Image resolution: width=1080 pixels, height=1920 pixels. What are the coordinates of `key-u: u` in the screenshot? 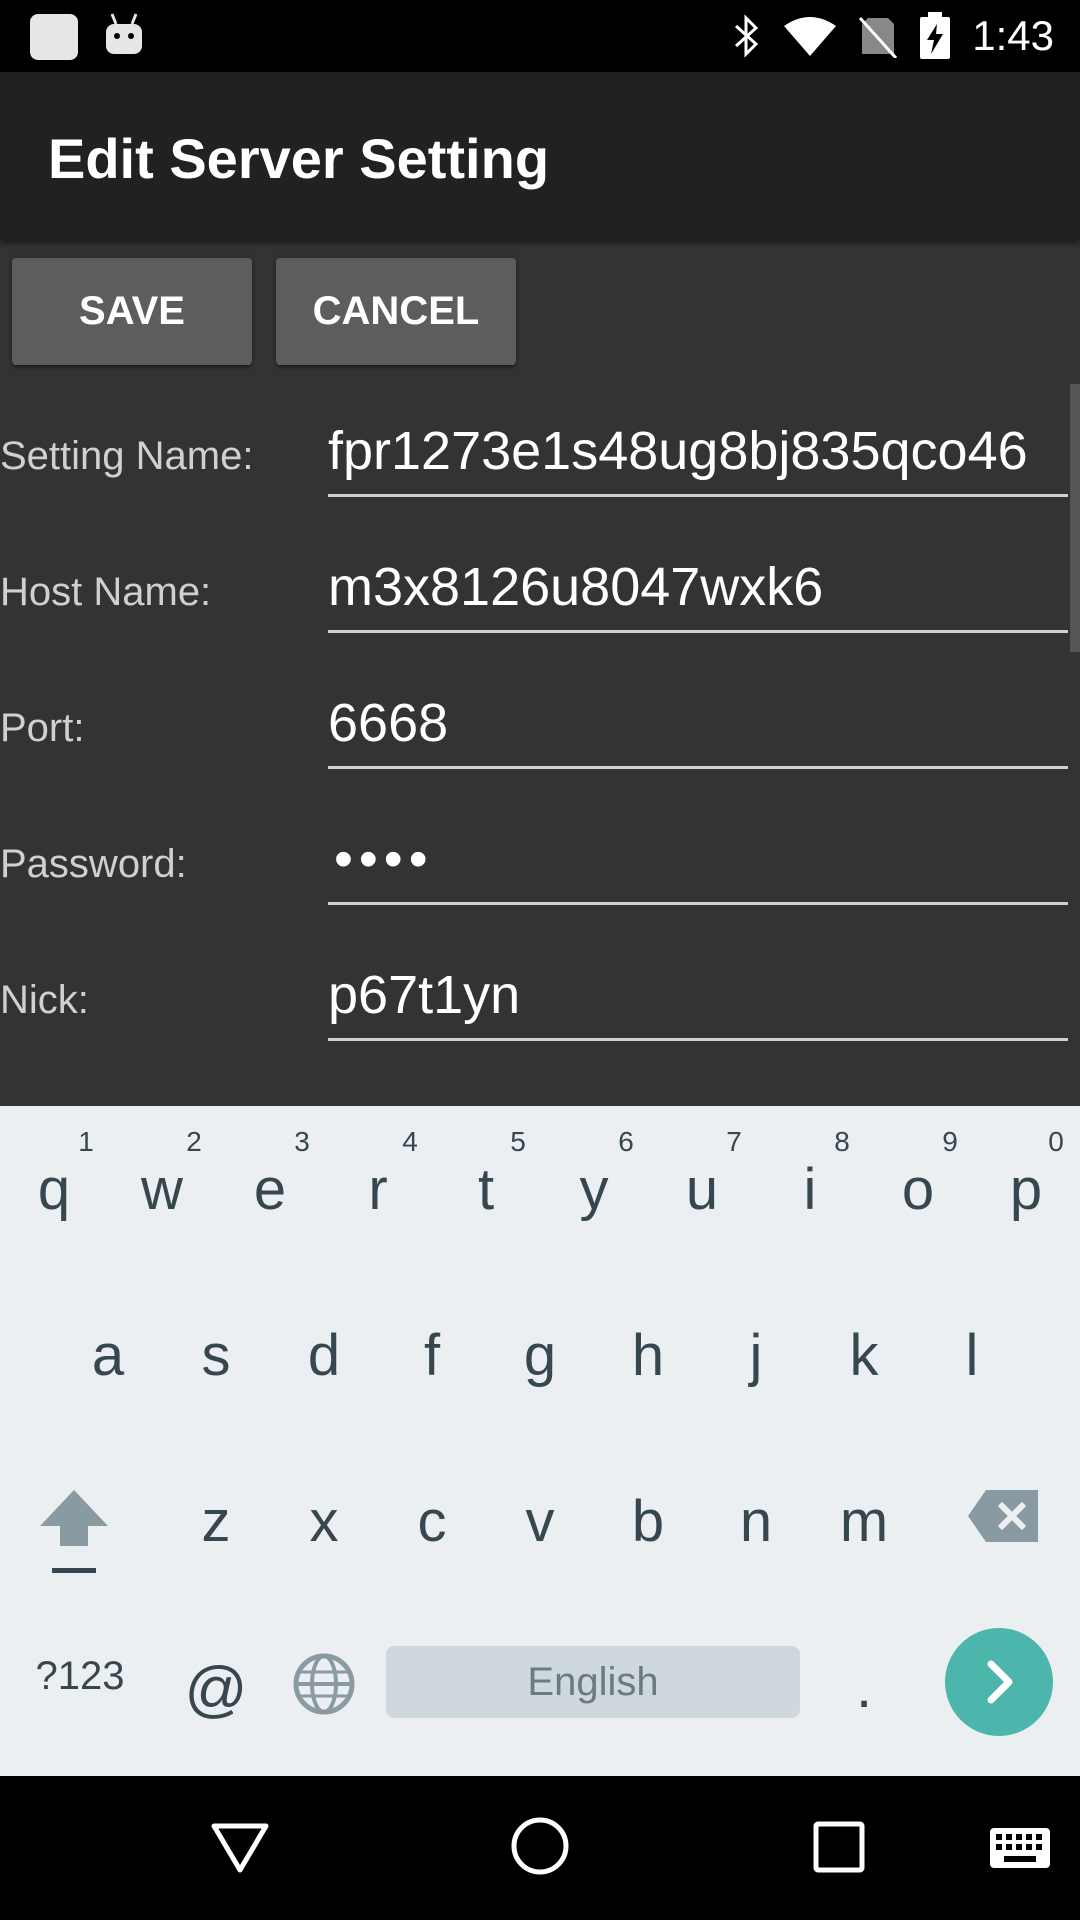 It's located at (702, 1189).